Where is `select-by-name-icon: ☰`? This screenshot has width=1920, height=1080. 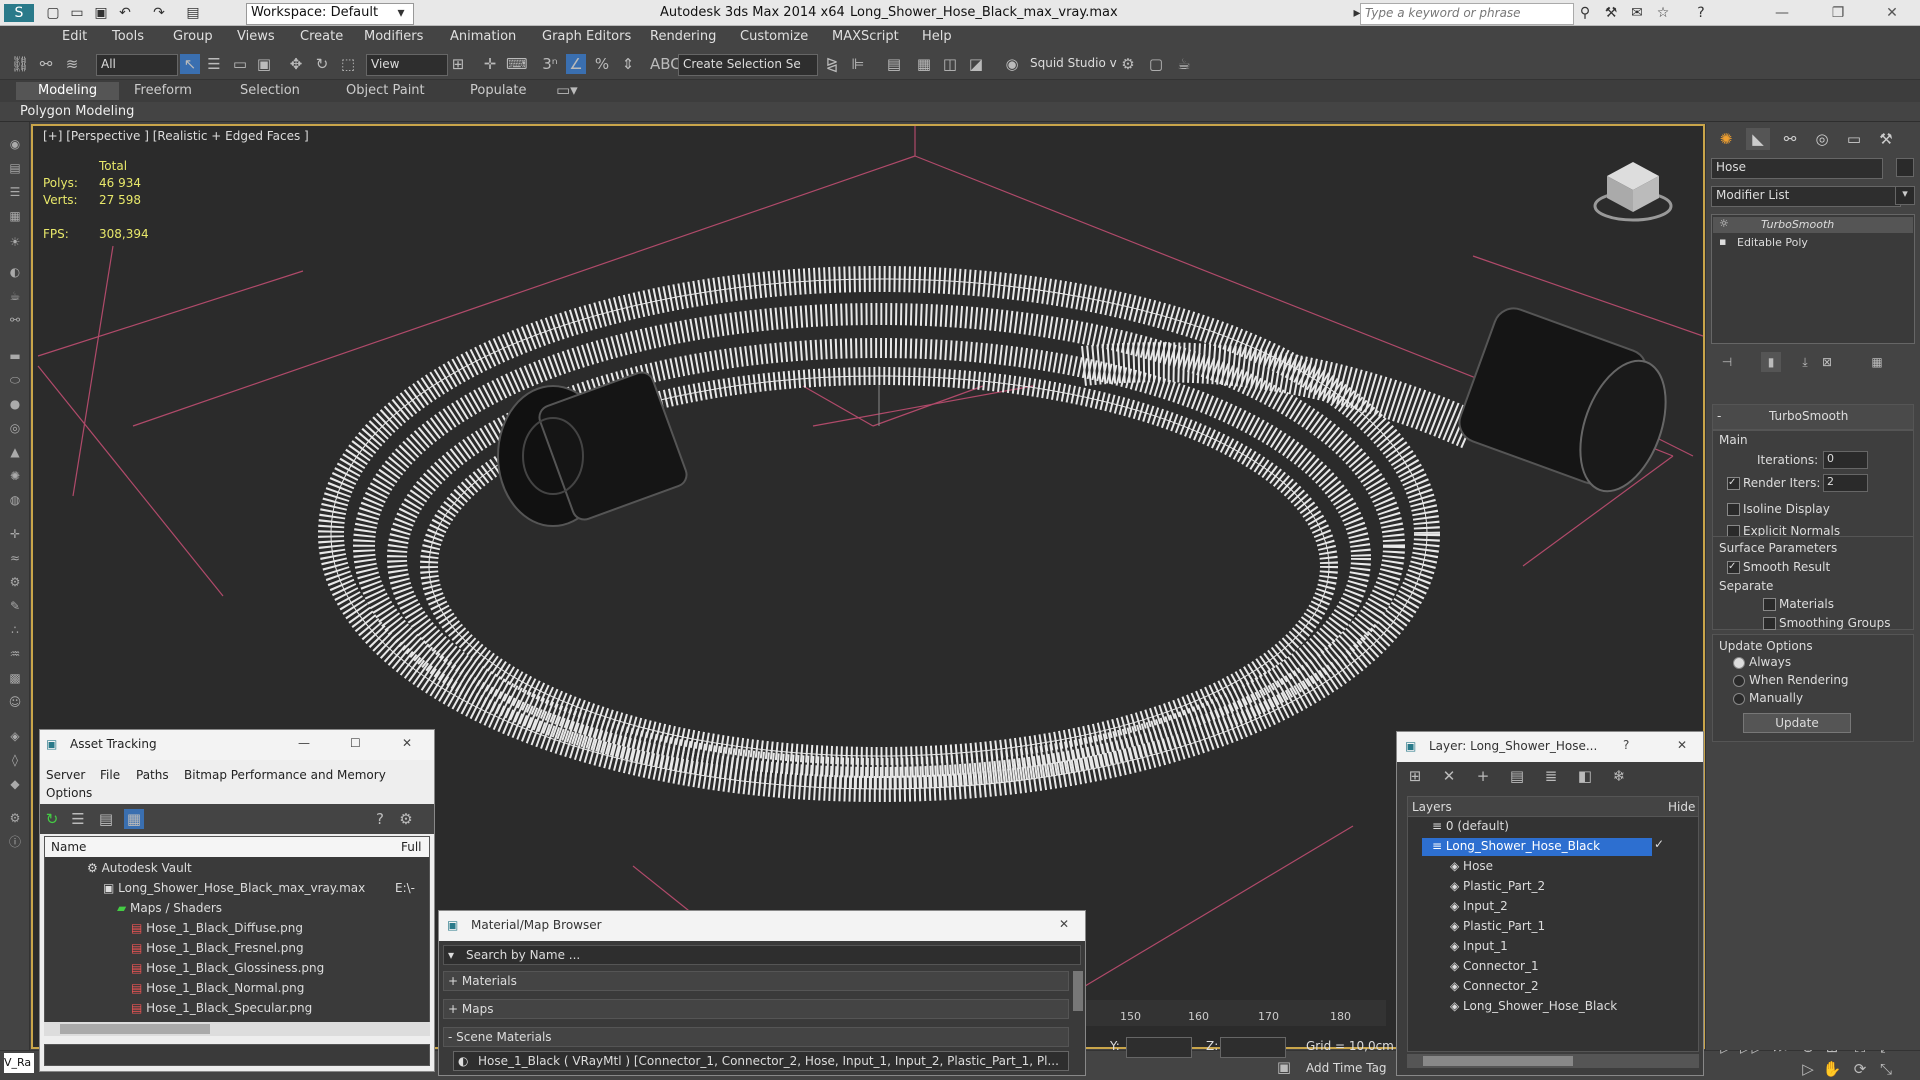 select-by-name-icon: ☰ is located at coordinates (214, 64).